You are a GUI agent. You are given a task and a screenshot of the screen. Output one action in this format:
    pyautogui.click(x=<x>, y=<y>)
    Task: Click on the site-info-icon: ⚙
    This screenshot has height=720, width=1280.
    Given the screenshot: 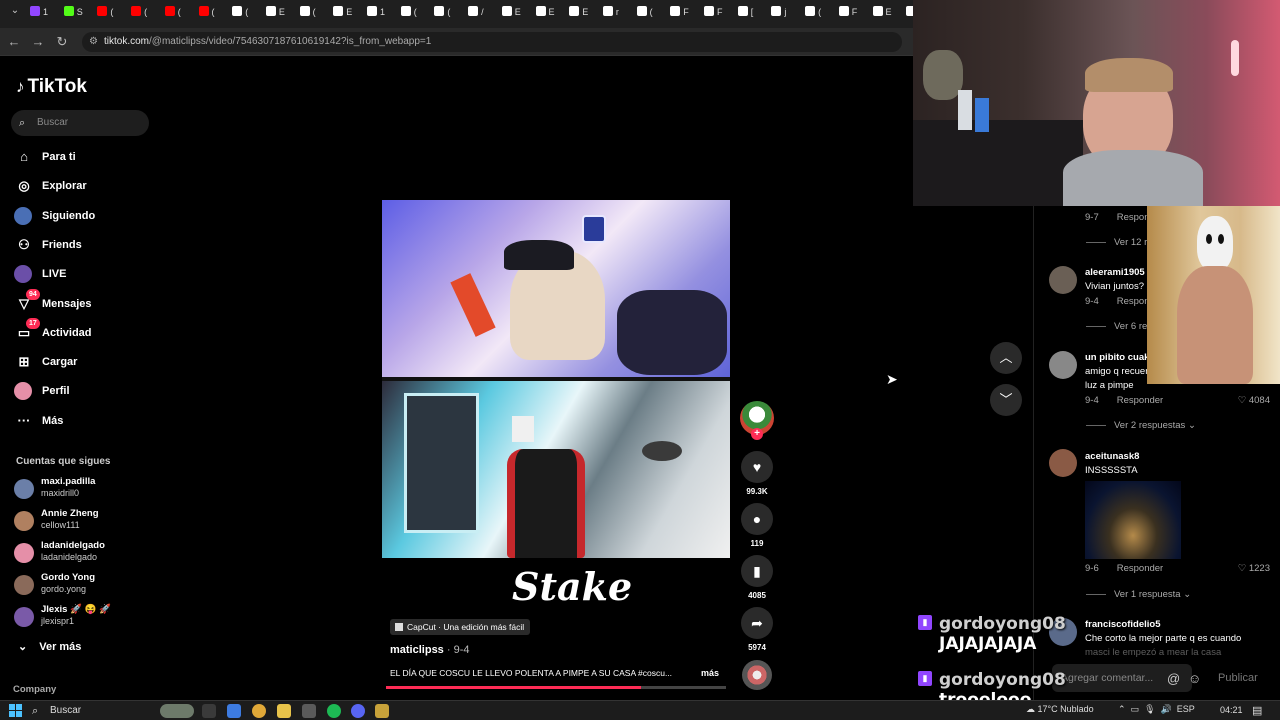 What is the action you would take?
    pyautogui.click(x=93, y=42)
    